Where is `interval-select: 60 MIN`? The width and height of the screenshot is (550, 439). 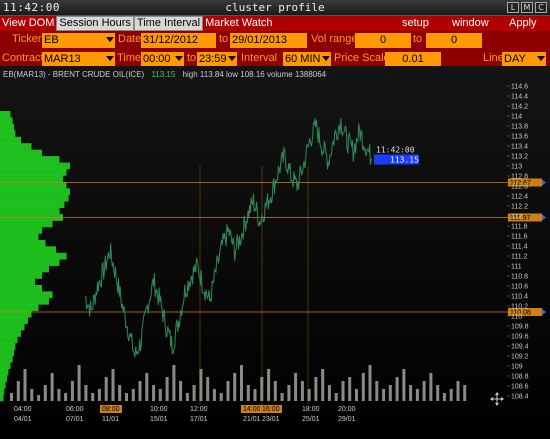
interval-select: 60 MIN is located at coordinates (307, 59).